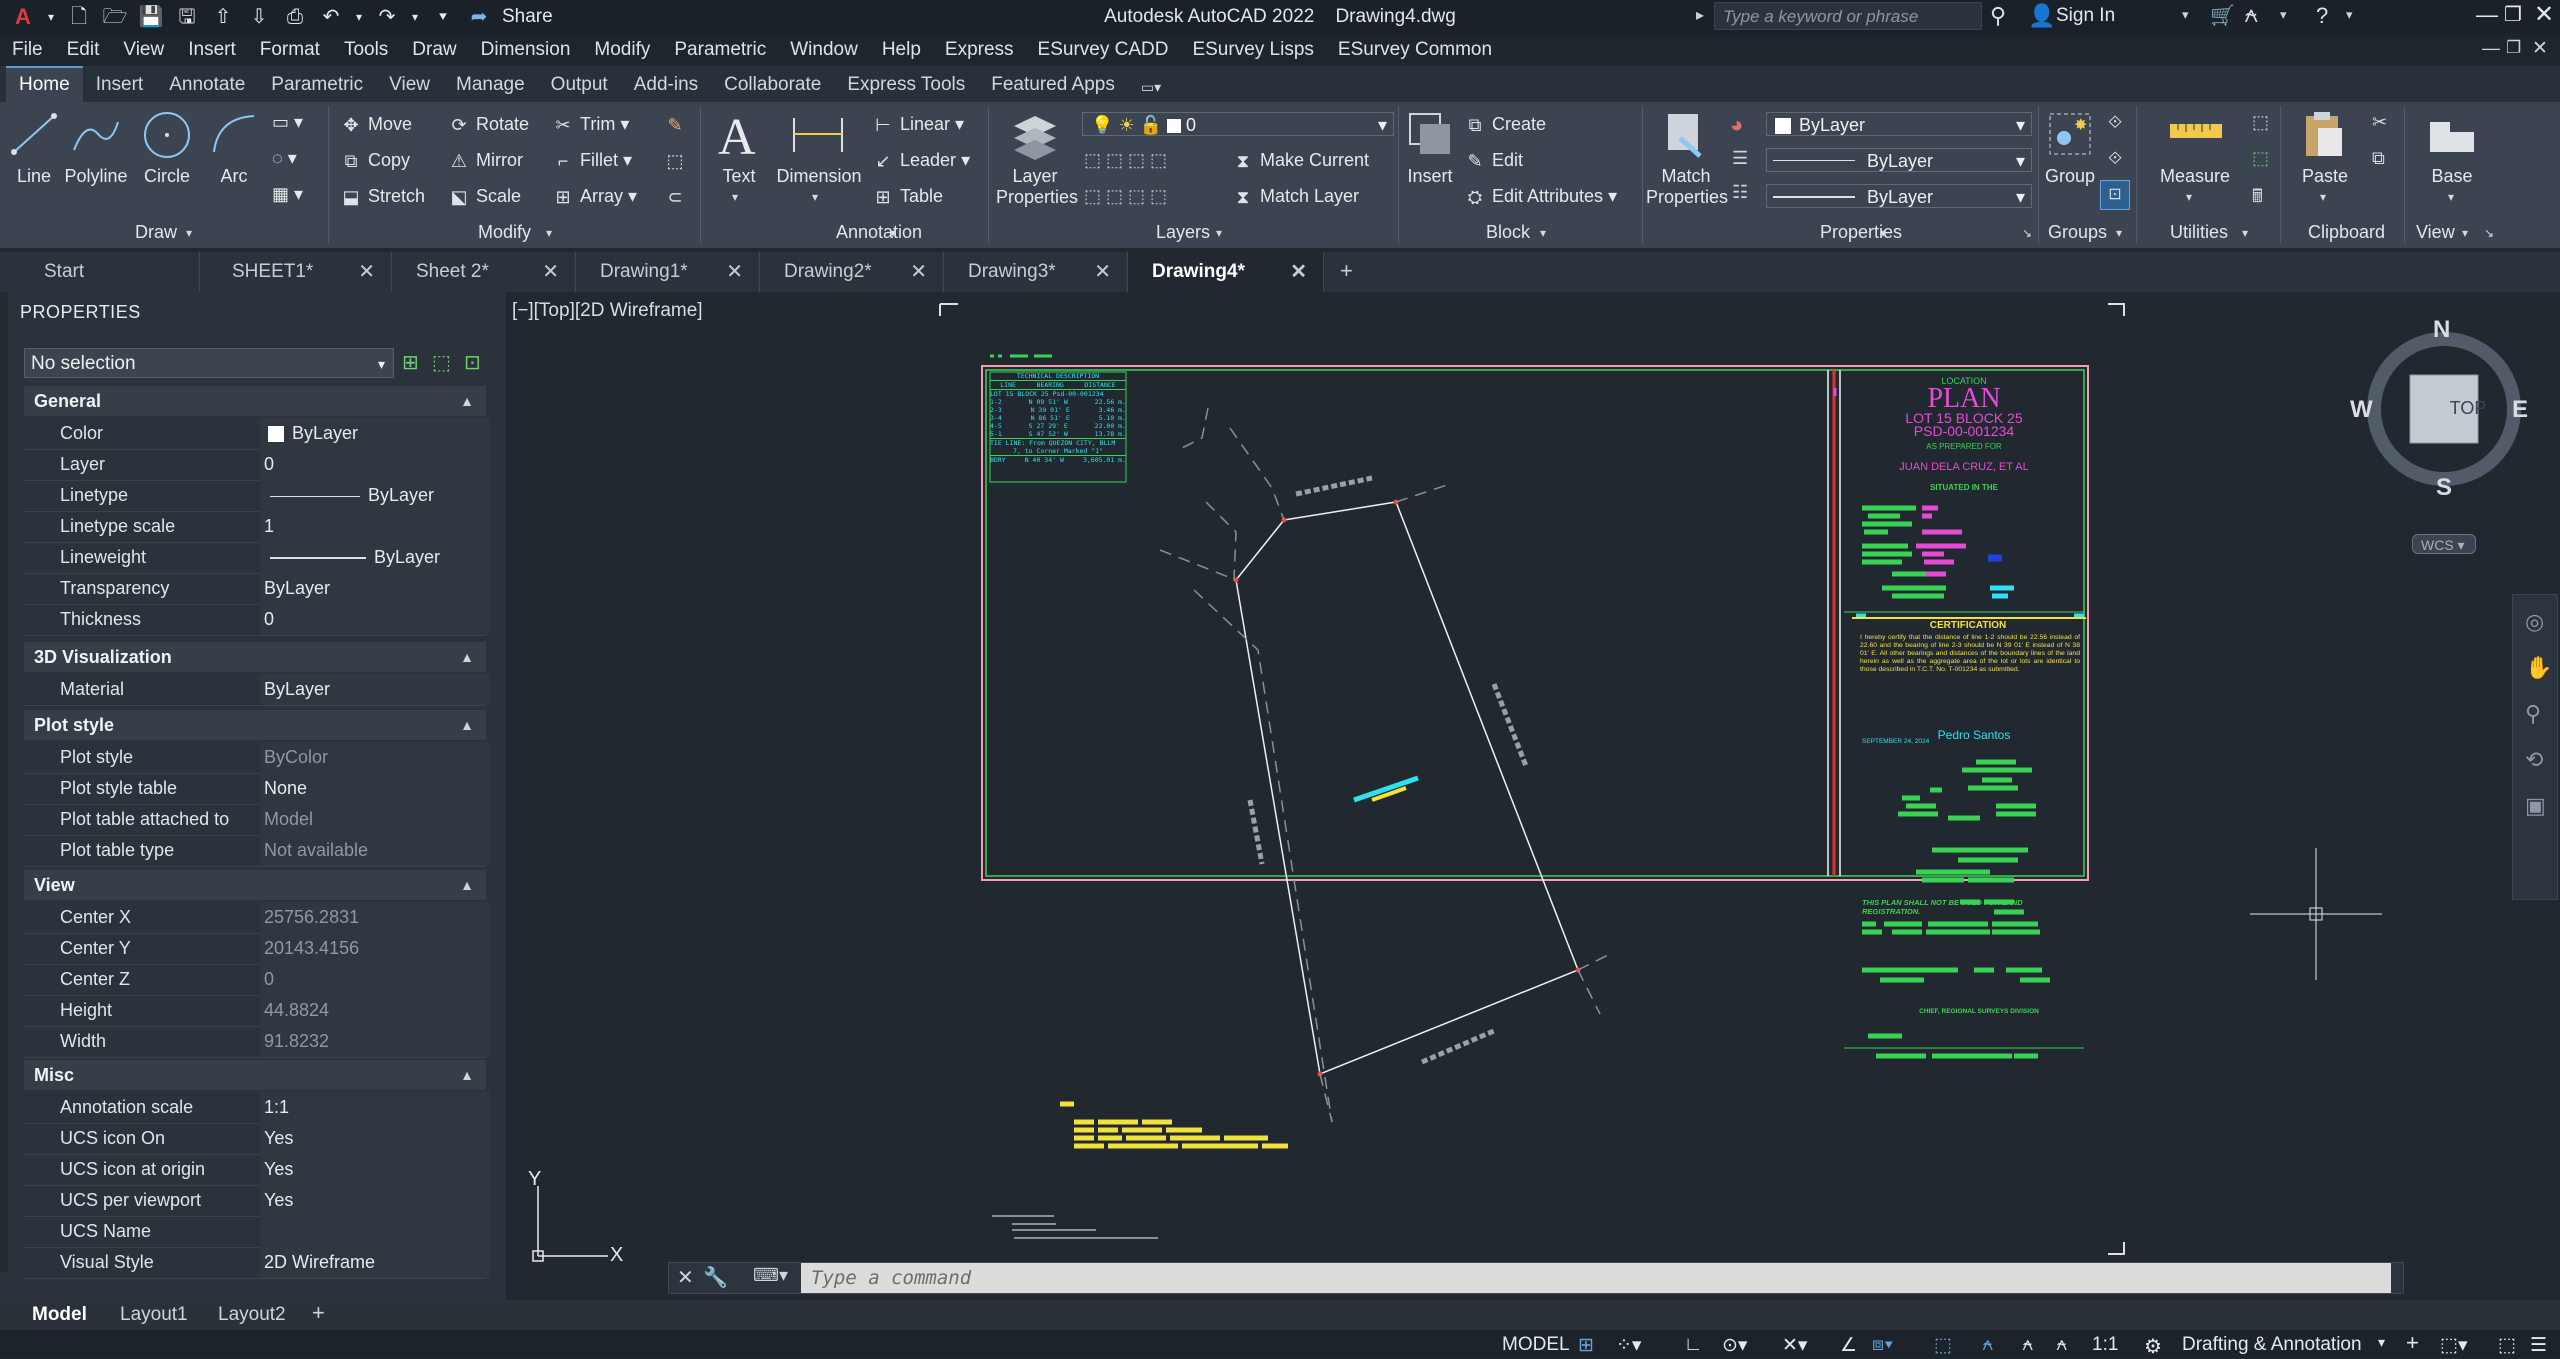 The image size is (2560, 1359). Describe the element at coordinates (818, 135) in the screenshot. I see `dimension-tool-icon` at that location.